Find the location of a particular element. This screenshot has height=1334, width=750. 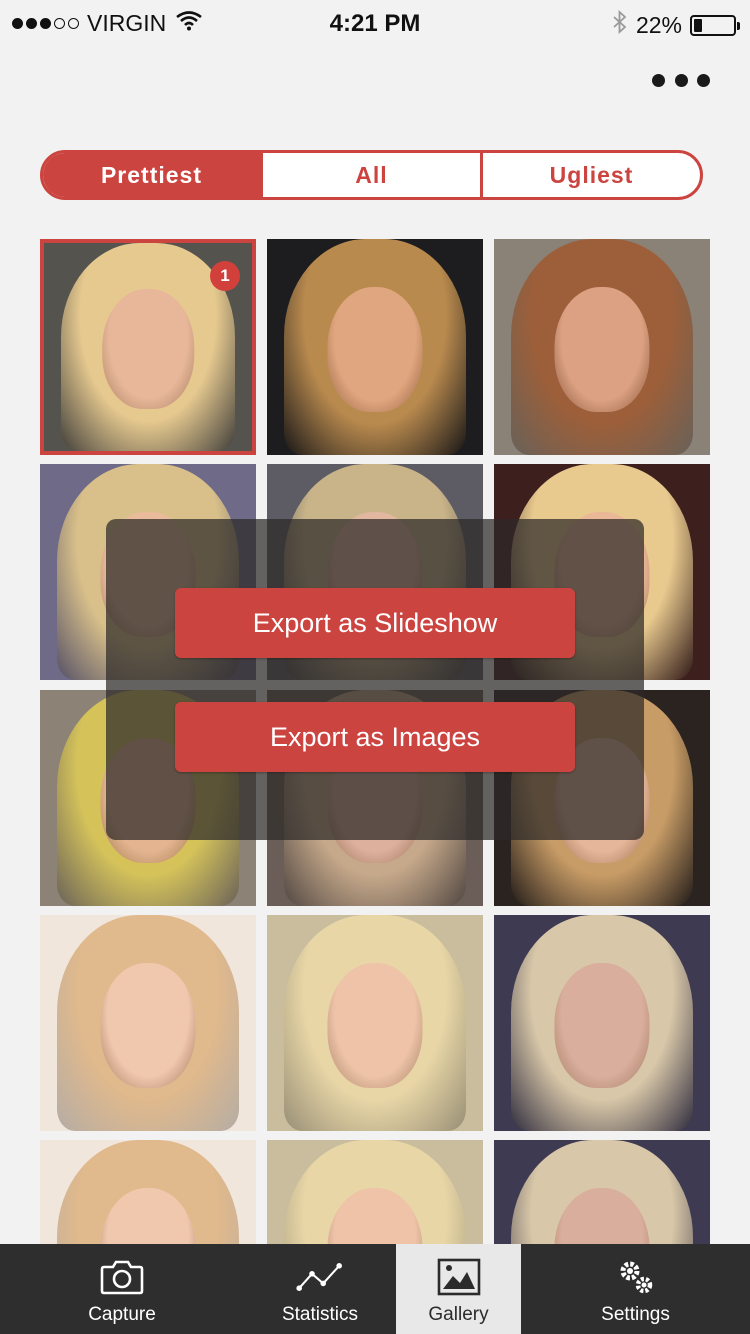

tab-settings: Settings is located at coordinates (635, 1289).